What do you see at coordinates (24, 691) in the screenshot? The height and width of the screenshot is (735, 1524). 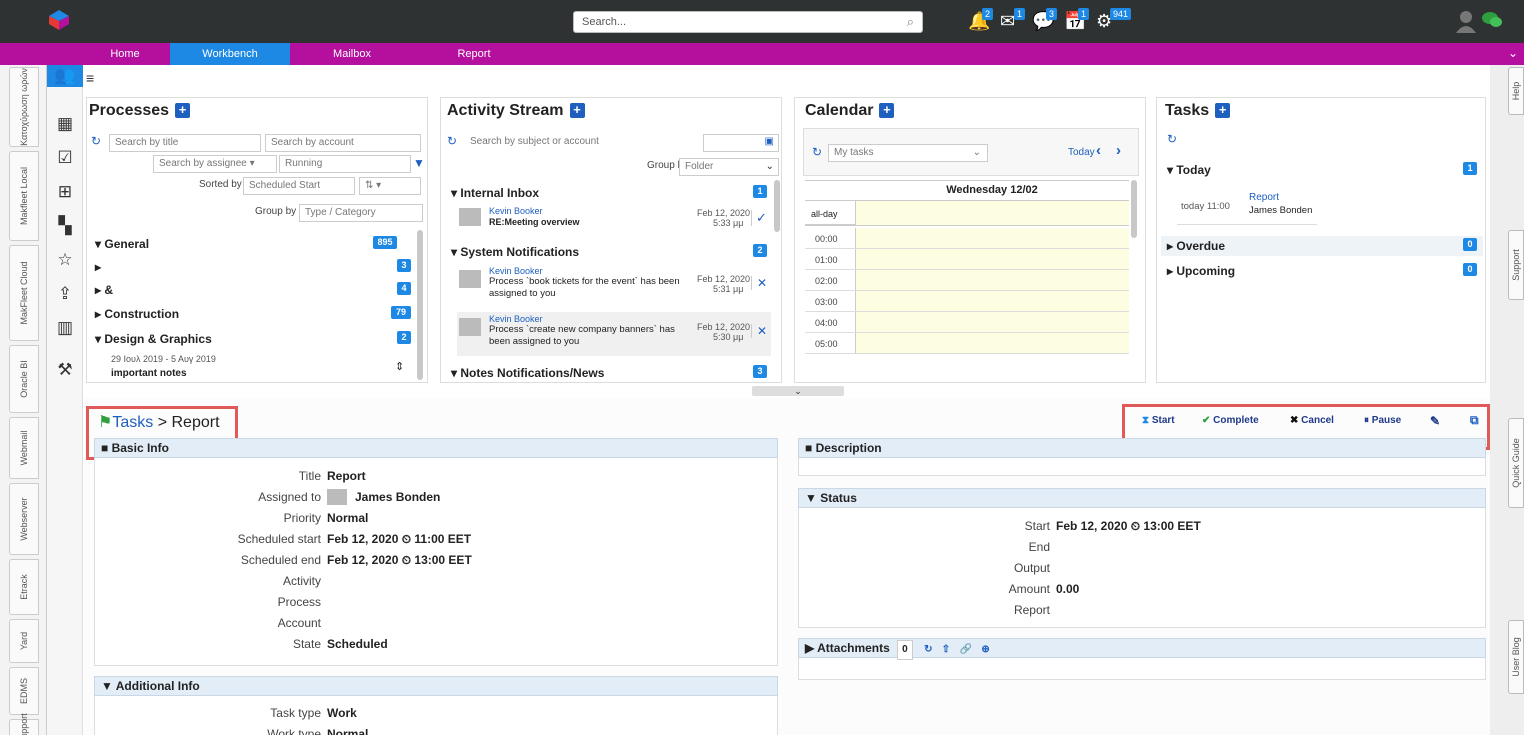 I see `vtab-edms: EDMS` at bounding box center [24, 691].